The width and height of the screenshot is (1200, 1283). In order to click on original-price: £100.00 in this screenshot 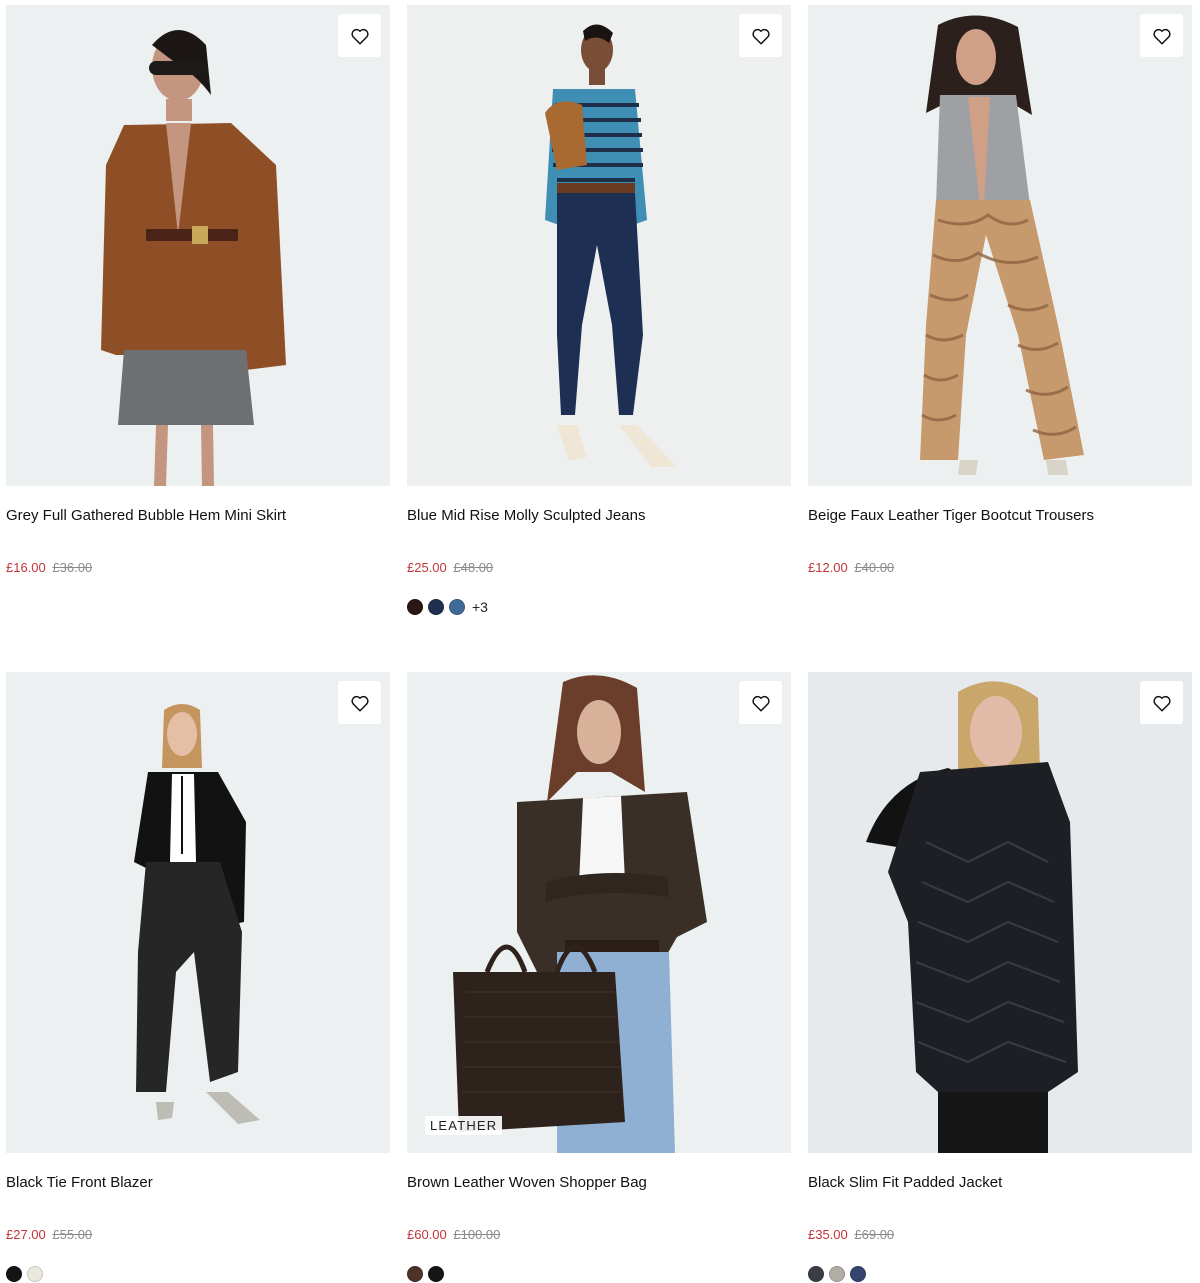, I will do `click(477, 1234)`.